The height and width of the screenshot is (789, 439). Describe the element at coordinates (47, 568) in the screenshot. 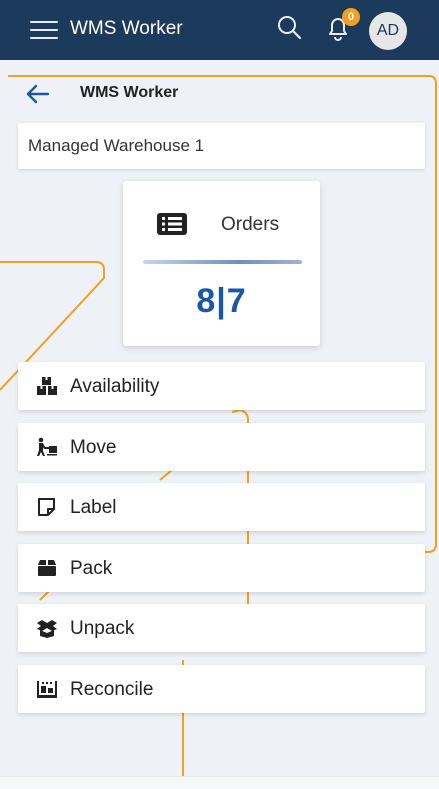

I see `box-icon` at that location.